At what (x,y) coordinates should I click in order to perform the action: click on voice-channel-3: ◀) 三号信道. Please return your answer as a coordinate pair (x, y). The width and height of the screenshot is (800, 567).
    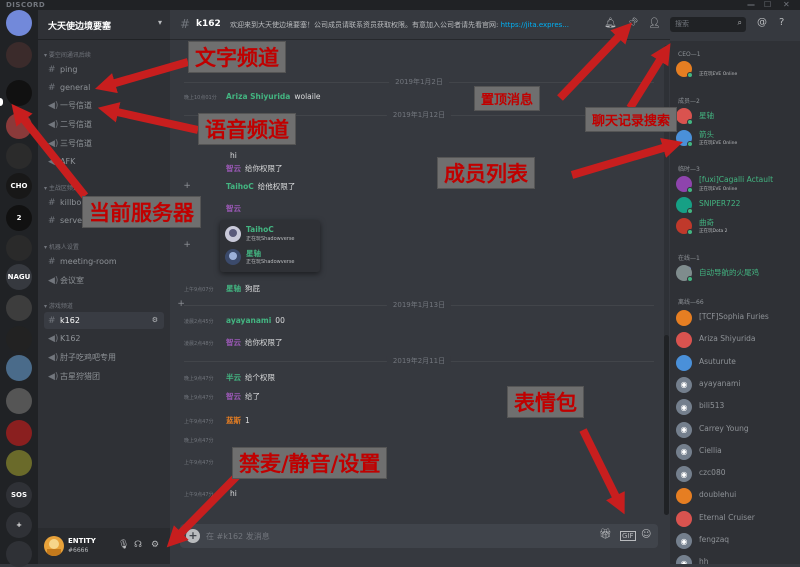
    Looking at the image, I should click on (104, 143).